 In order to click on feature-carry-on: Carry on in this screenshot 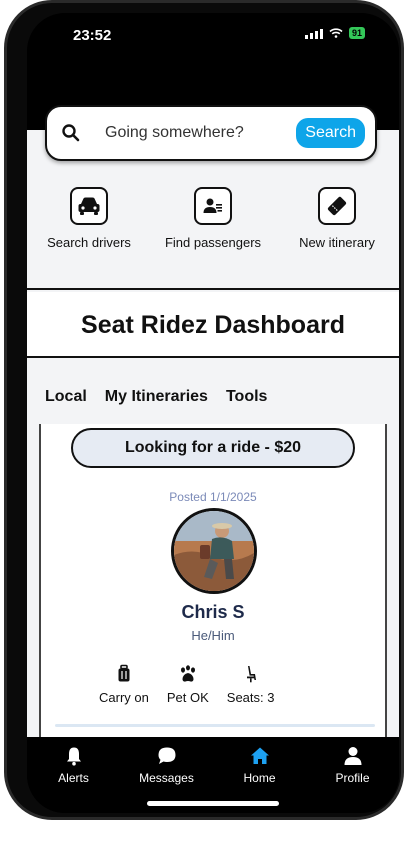, I will do `click(124, 684)`.